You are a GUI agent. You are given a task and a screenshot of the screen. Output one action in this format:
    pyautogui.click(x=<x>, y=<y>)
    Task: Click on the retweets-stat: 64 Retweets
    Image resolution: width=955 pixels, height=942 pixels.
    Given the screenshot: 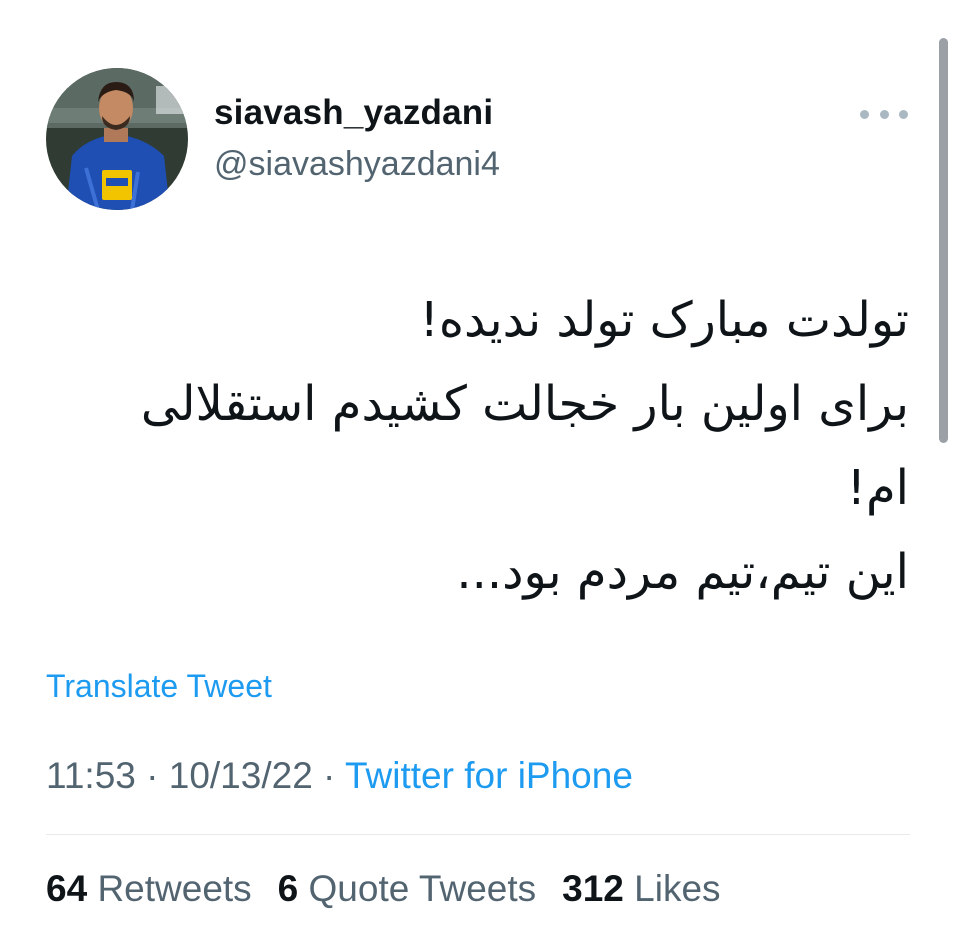 What is the action you would take?
    pyautogui.click(x=149, y=888)
    